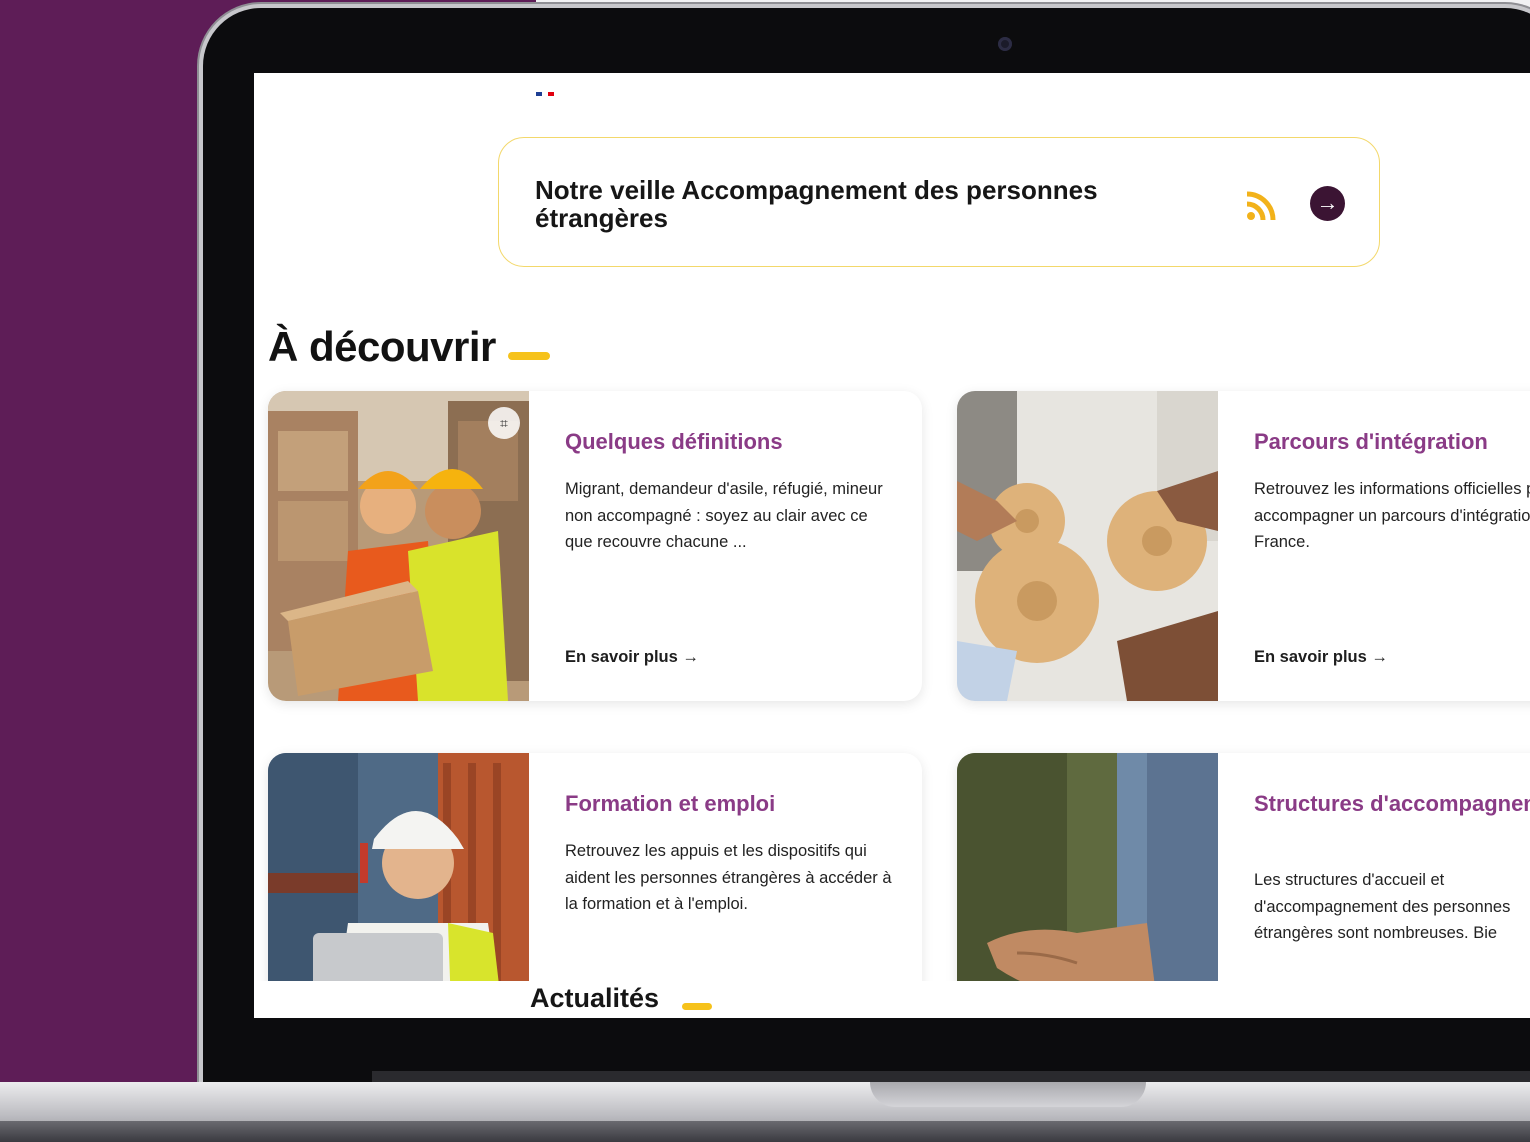 The height and width of the screenshot is (1142, 1530). Describe the element at coordinates (504, 423) in the screenshot. I see `image-zoom-icon: ⌗` at that location.